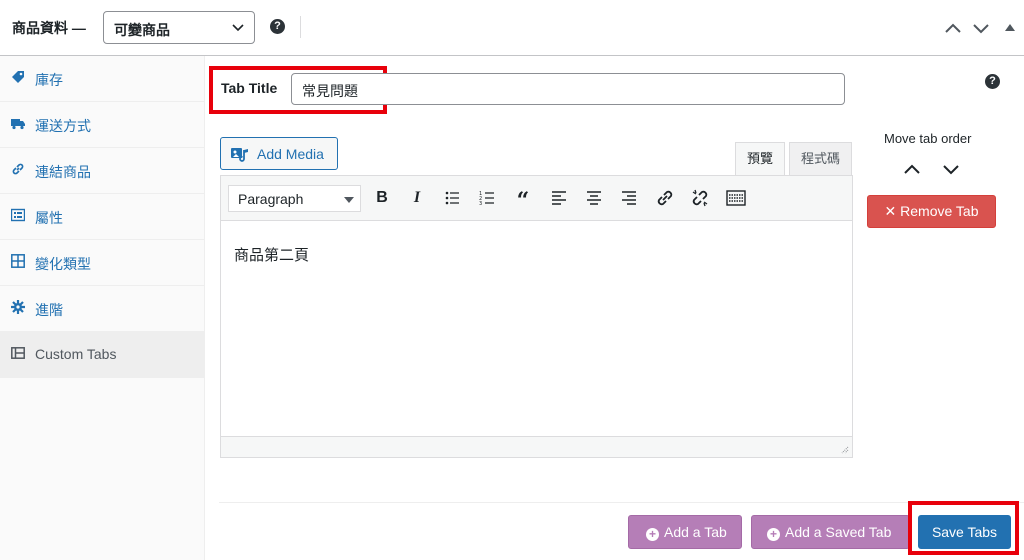  Describe the element at coordinates (931, 211) in the screenshot. I see `remove-tab-button: ✕ Remove Tab` at that location.